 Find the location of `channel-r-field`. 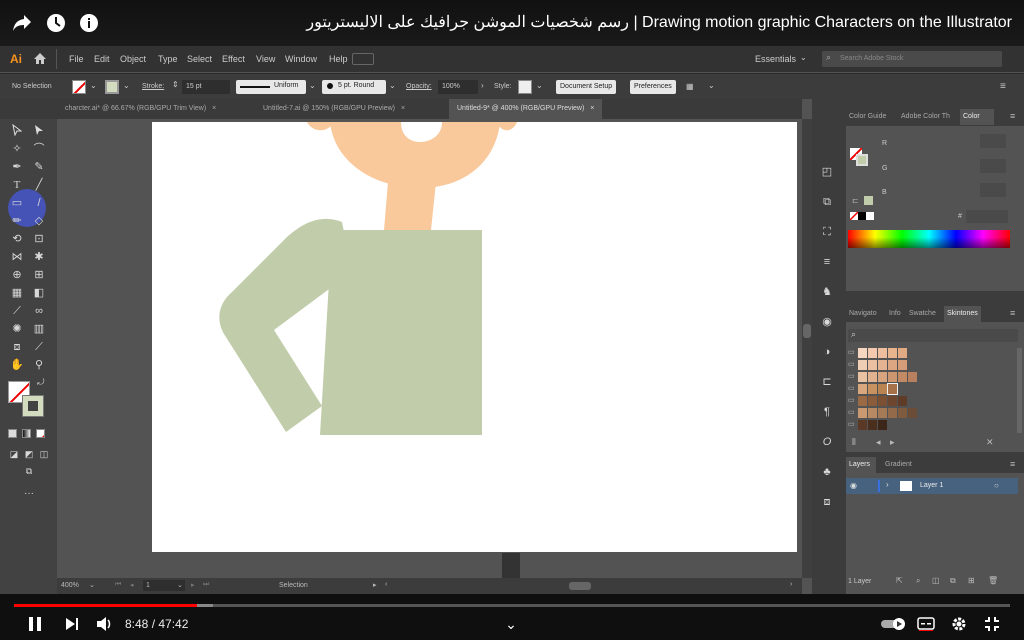

channel-r-field is located at coordinates (993, 141).